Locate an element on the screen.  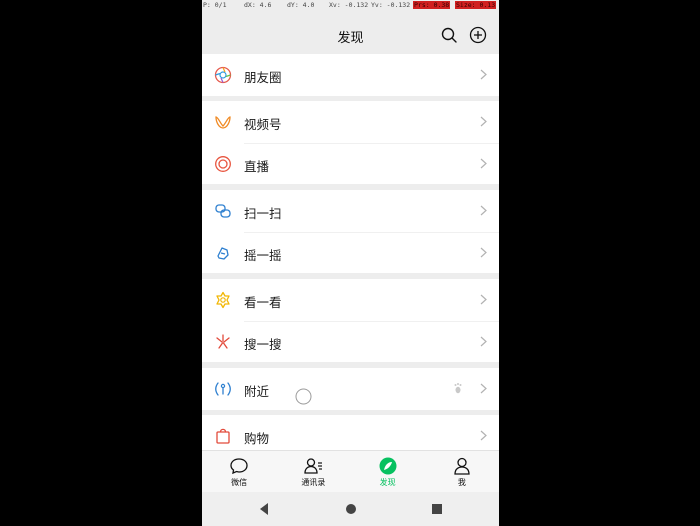
shopping-bag-icon is located at coordinates (223, 436).